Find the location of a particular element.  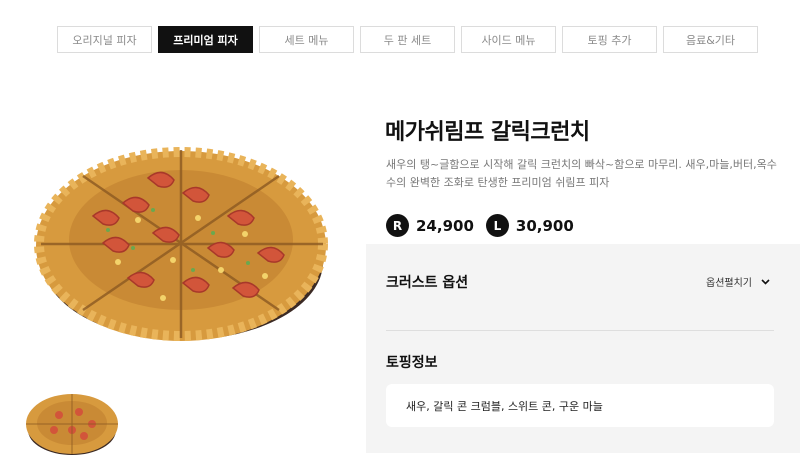

tab-premium-pizza: 프리미엄 피자 is located at coordinates (205, 39).